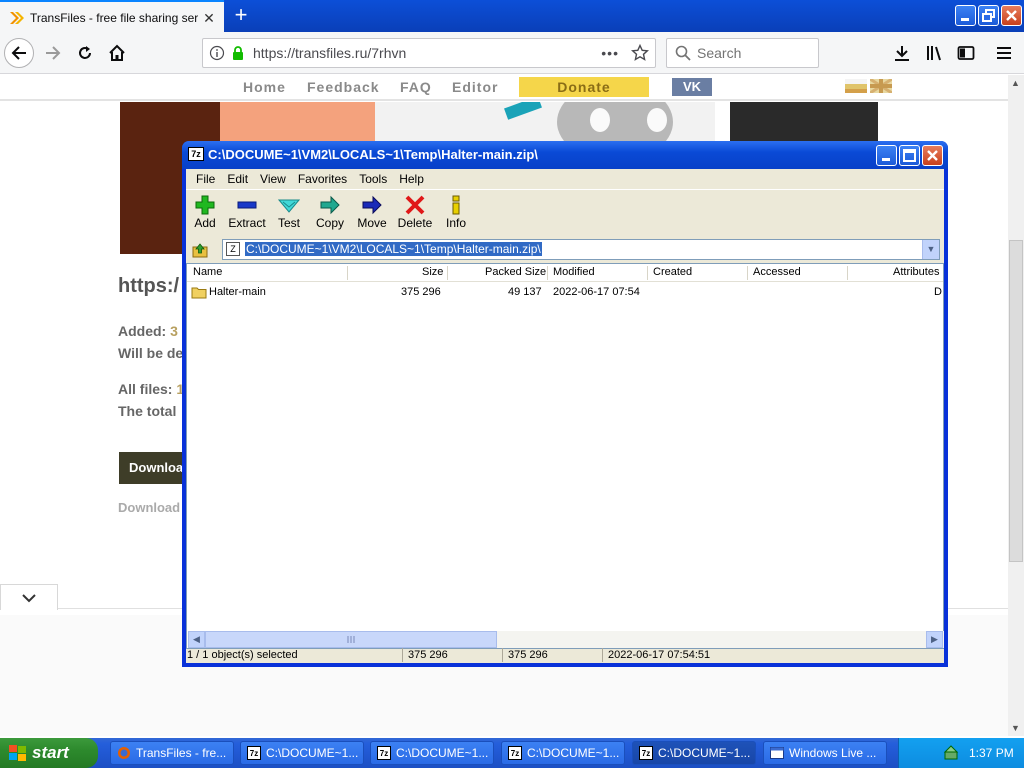 The image size is (1024, 768). I want to click on tab-close-icon: ✕, so click(209, 18).